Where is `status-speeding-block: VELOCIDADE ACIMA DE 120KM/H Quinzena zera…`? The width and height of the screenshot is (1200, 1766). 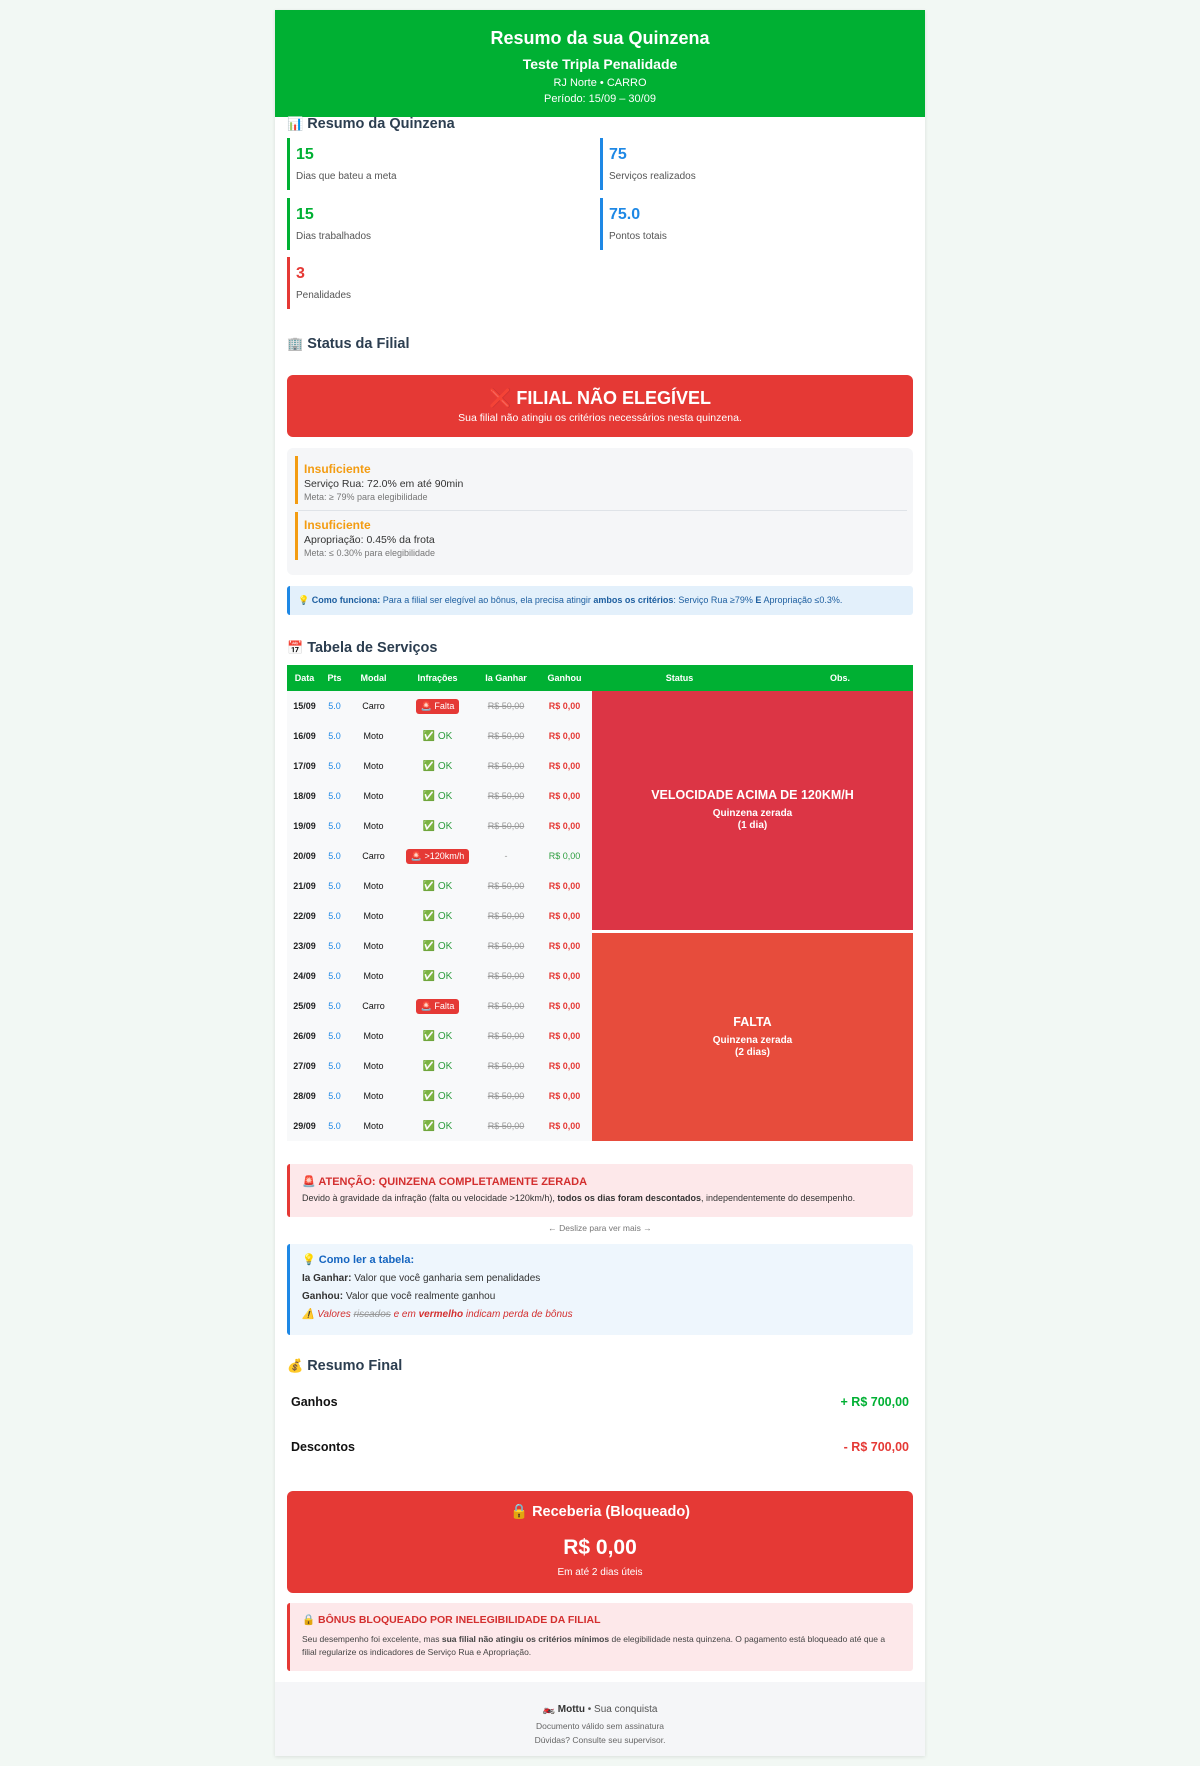
status-speeding-block: VELOCIDADE ACIMA DE 120KM/H Quinzena zera… is located at coordinates (752, 812).